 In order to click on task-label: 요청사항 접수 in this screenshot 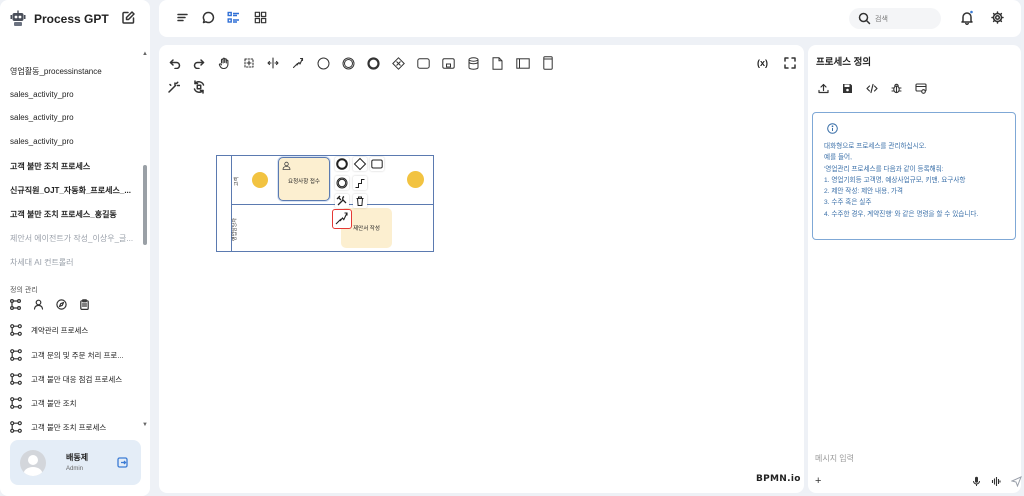, I will do `click(304, 182)`.